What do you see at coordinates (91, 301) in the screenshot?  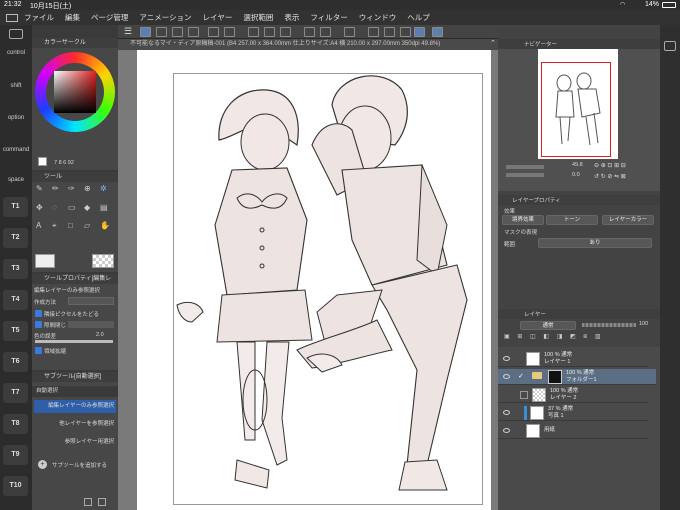 I see `creation-method-options` at bounding box center [91, 301].